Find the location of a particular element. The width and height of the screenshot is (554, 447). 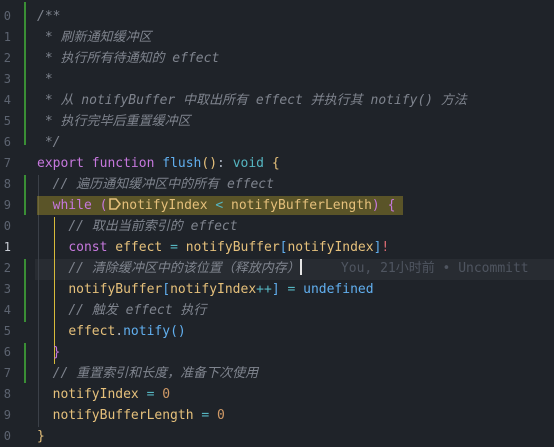

code-line: // 取出当前索引的 effect is located at coordinates (137, 226).